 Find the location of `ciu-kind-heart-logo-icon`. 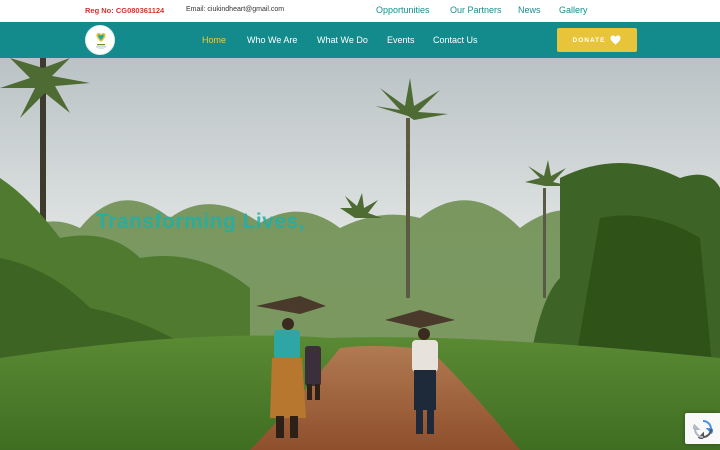

ciu-kind-heart-logo-icon is located at coordinates (101, 40).